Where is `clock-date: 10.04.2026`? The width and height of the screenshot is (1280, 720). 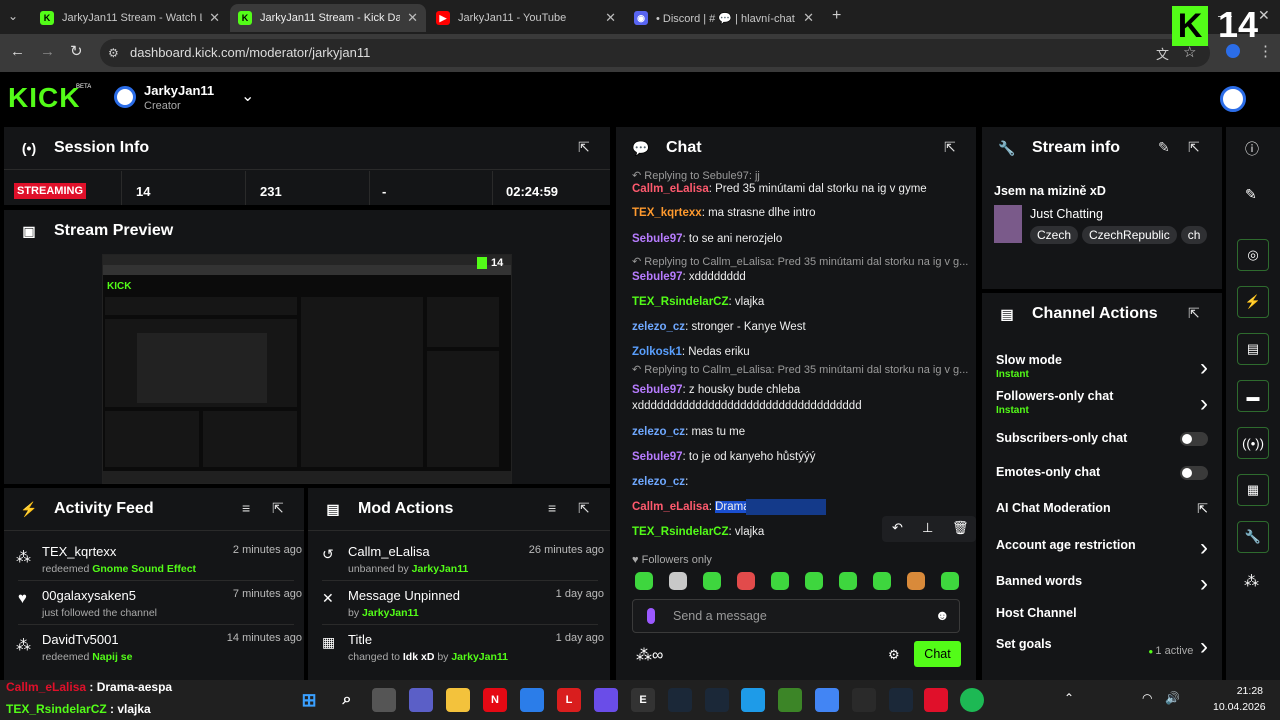
clock-date: 10.04.2026 is located at coordinates (1239, 707).